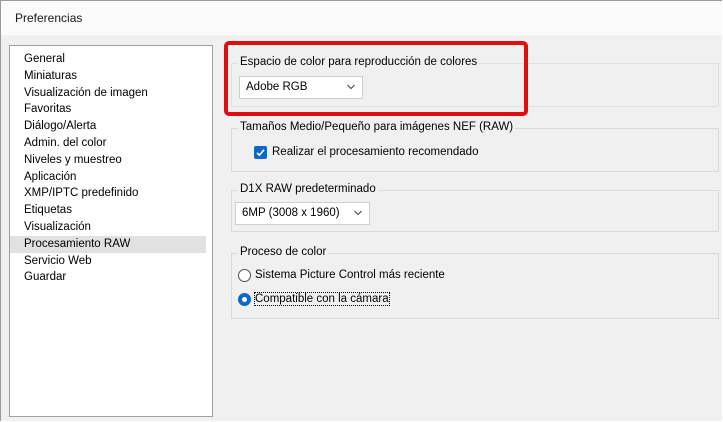 The height and width of the screenshot is (422, 723). What do you see at coordinates (111, 227) in the screenshot?
I see `sidebar-item: Visualización` at bounding box center [111, 227].